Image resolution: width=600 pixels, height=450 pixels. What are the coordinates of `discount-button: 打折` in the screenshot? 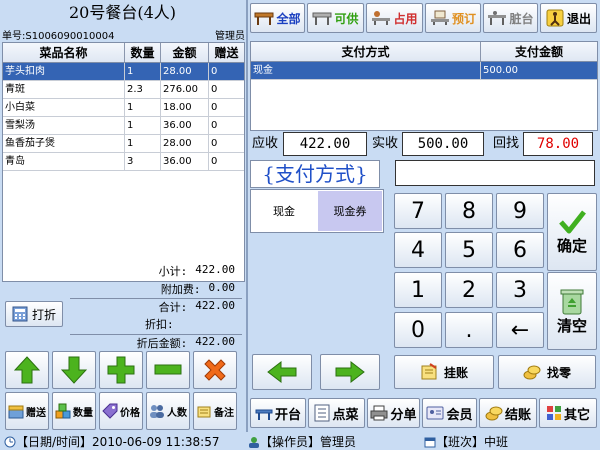 It's located at (34, 314).